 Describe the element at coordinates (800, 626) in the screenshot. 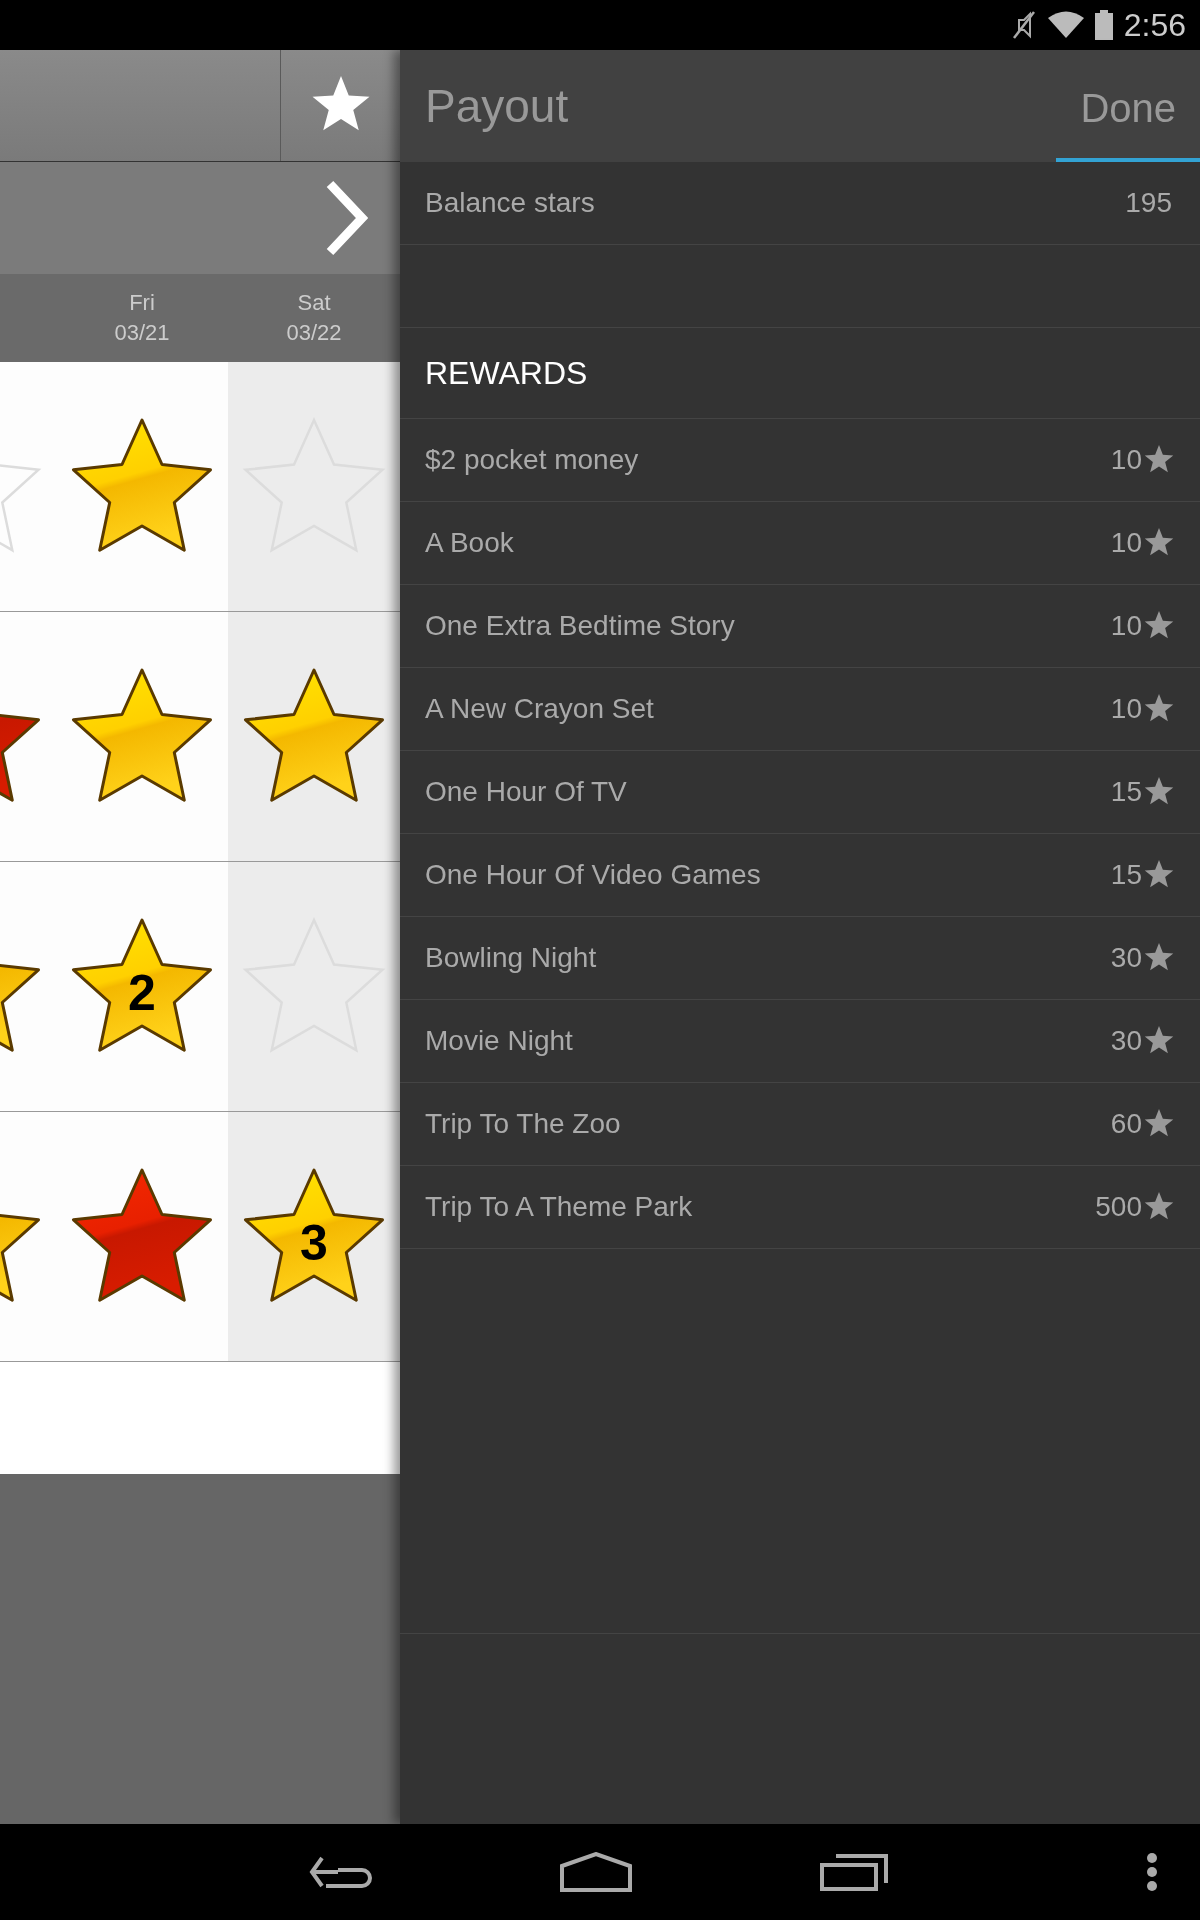

I see `reward-item: One Extra Bedtime Story 10` at that location.